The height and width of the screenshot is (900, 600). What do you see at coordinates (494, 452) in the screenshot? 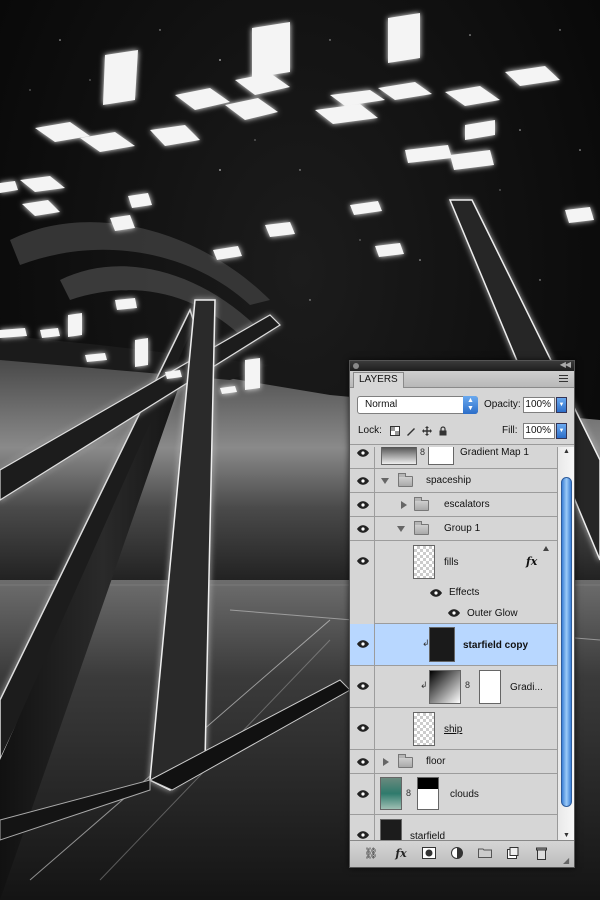
I see `layer-name: Gradient Map 1` at bounding box center [494, 452].